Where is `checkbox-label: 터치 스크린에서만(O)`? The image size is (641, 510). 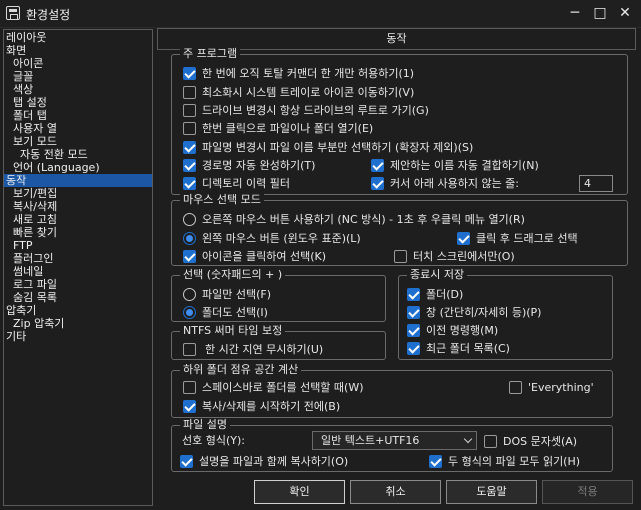
checkbox-label: 터치 스크린에서만(O) is located at coordinates (464, 256).